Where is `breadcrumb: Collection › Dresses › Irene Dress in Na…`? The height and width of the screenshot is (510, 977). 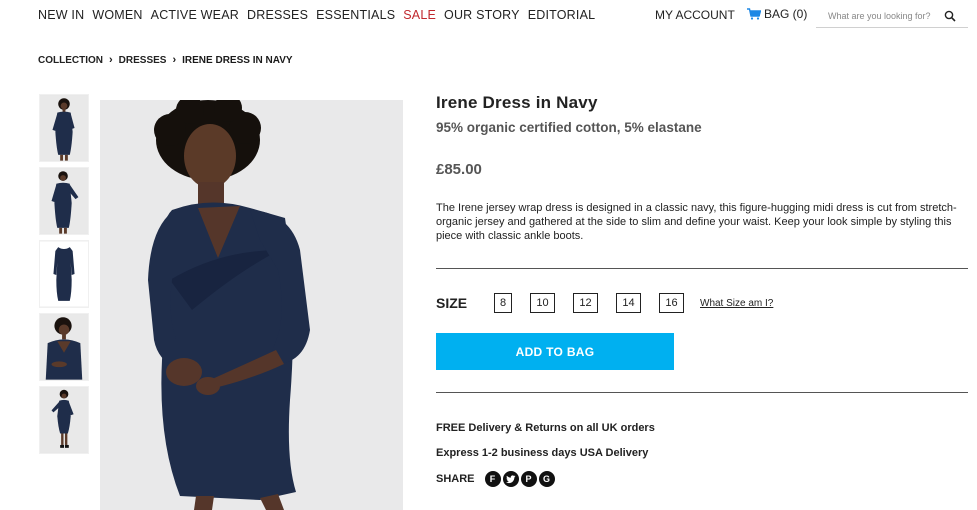
breadcrumb: Collection › Dresses › Irene Dress in Na… is located at coordinates (165, 60).